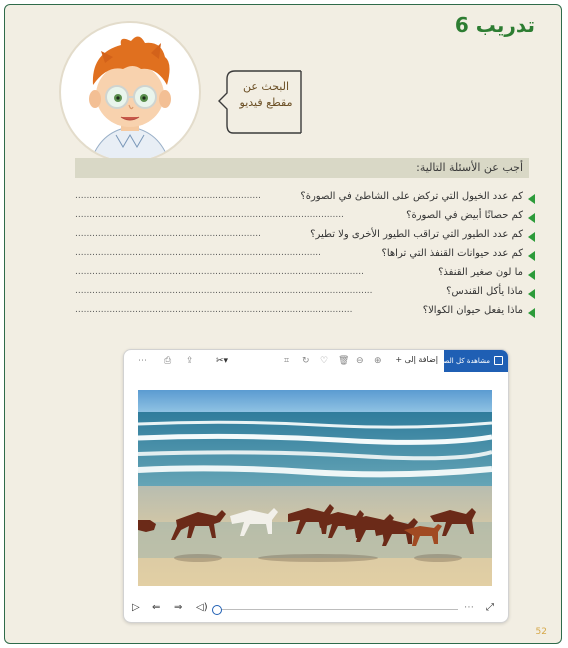 This screenshot has width=568, height=648. What do you see at coordinates (343, 361) in the screenshot?
I see `delete-icon: 🗑` at bounding box center [343, 361].